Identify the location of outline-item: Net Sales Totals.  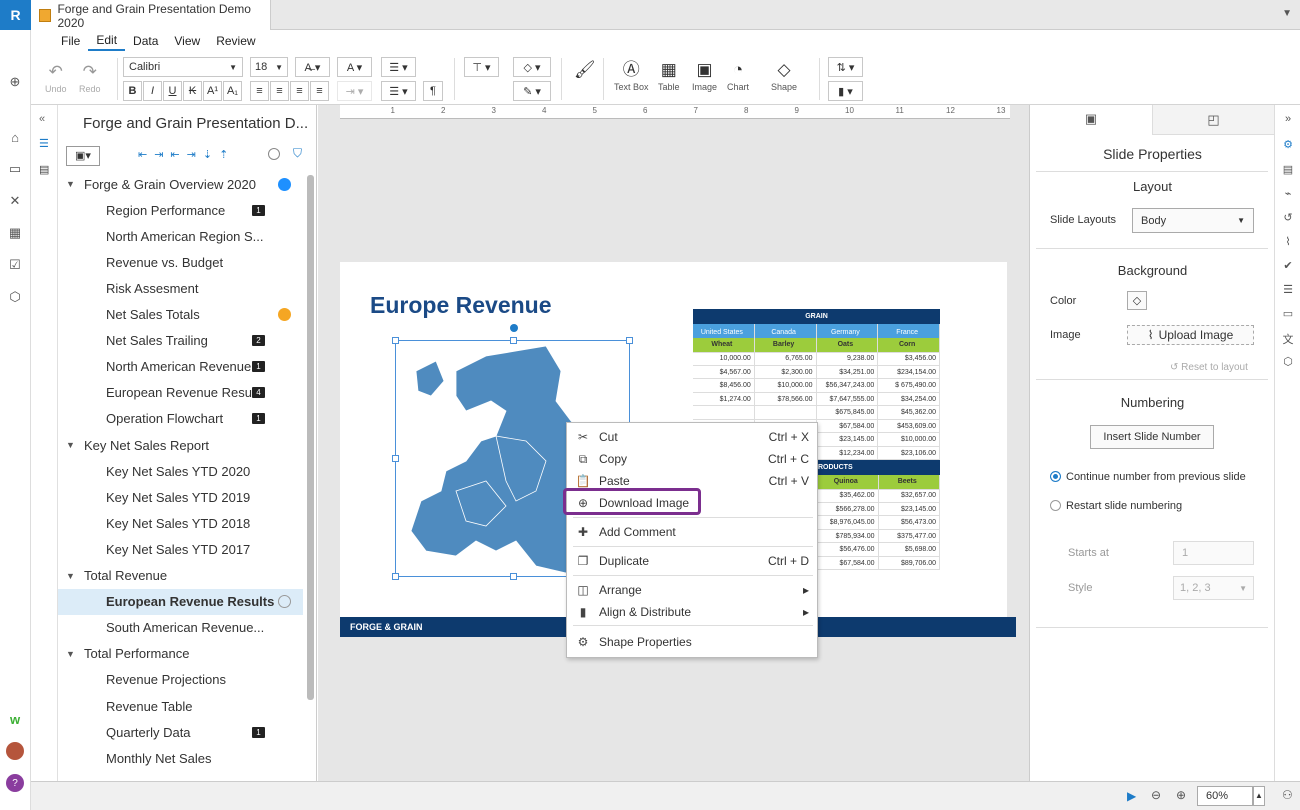
(180, 315).